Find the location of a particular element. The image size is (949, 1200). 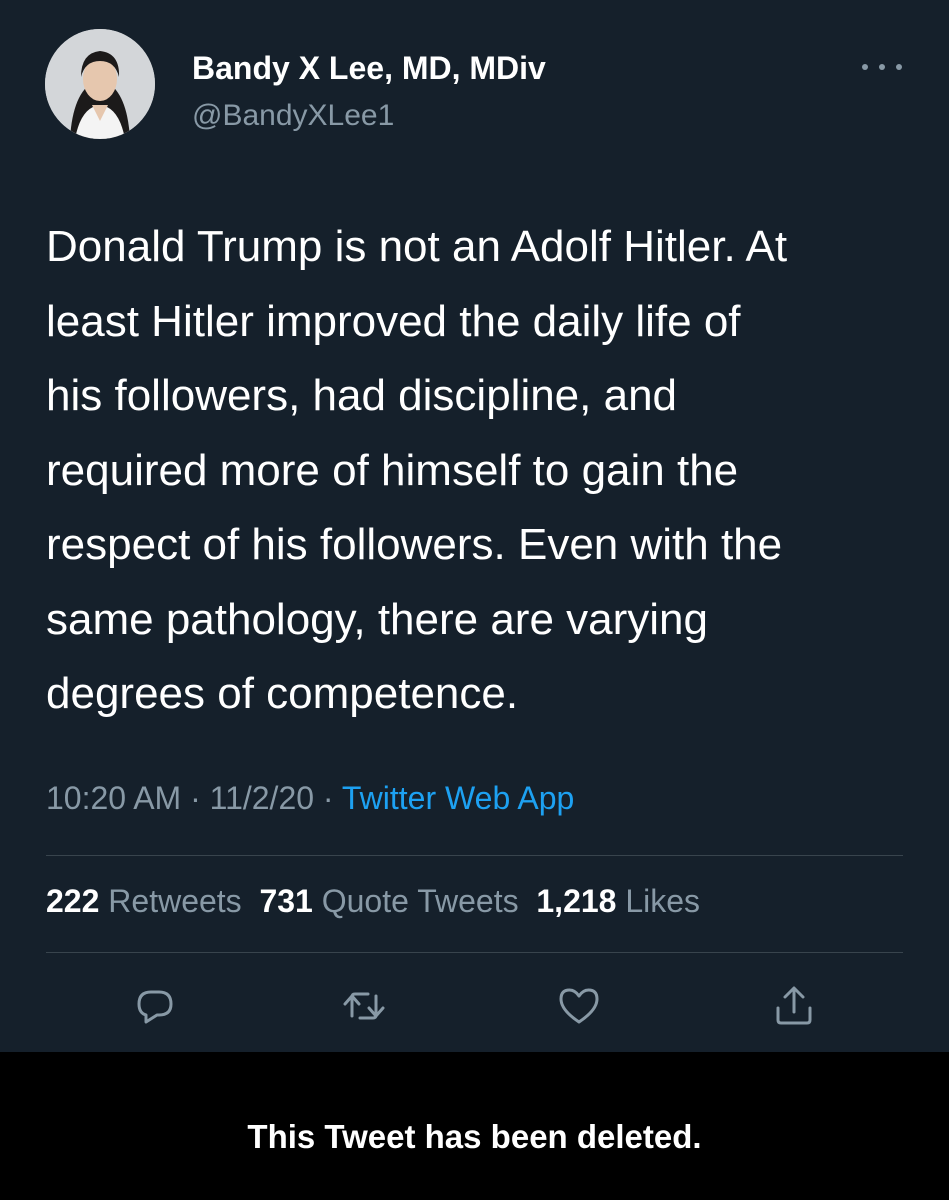

likes-label: Likes is located at coordinates (663, 901).